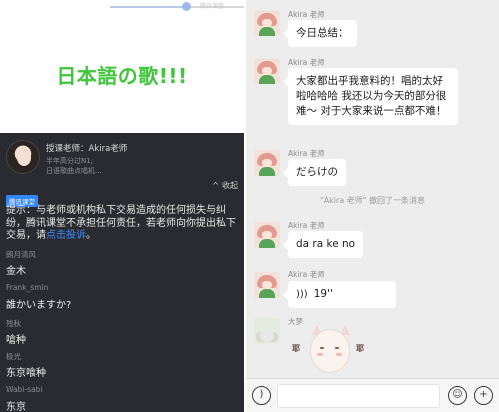 This screenshot has height=412, width=499. What do you see at coordinates (16, 340) in the screenshot?
I see `message-text: 嗆种` at bounding box center [16, 340].